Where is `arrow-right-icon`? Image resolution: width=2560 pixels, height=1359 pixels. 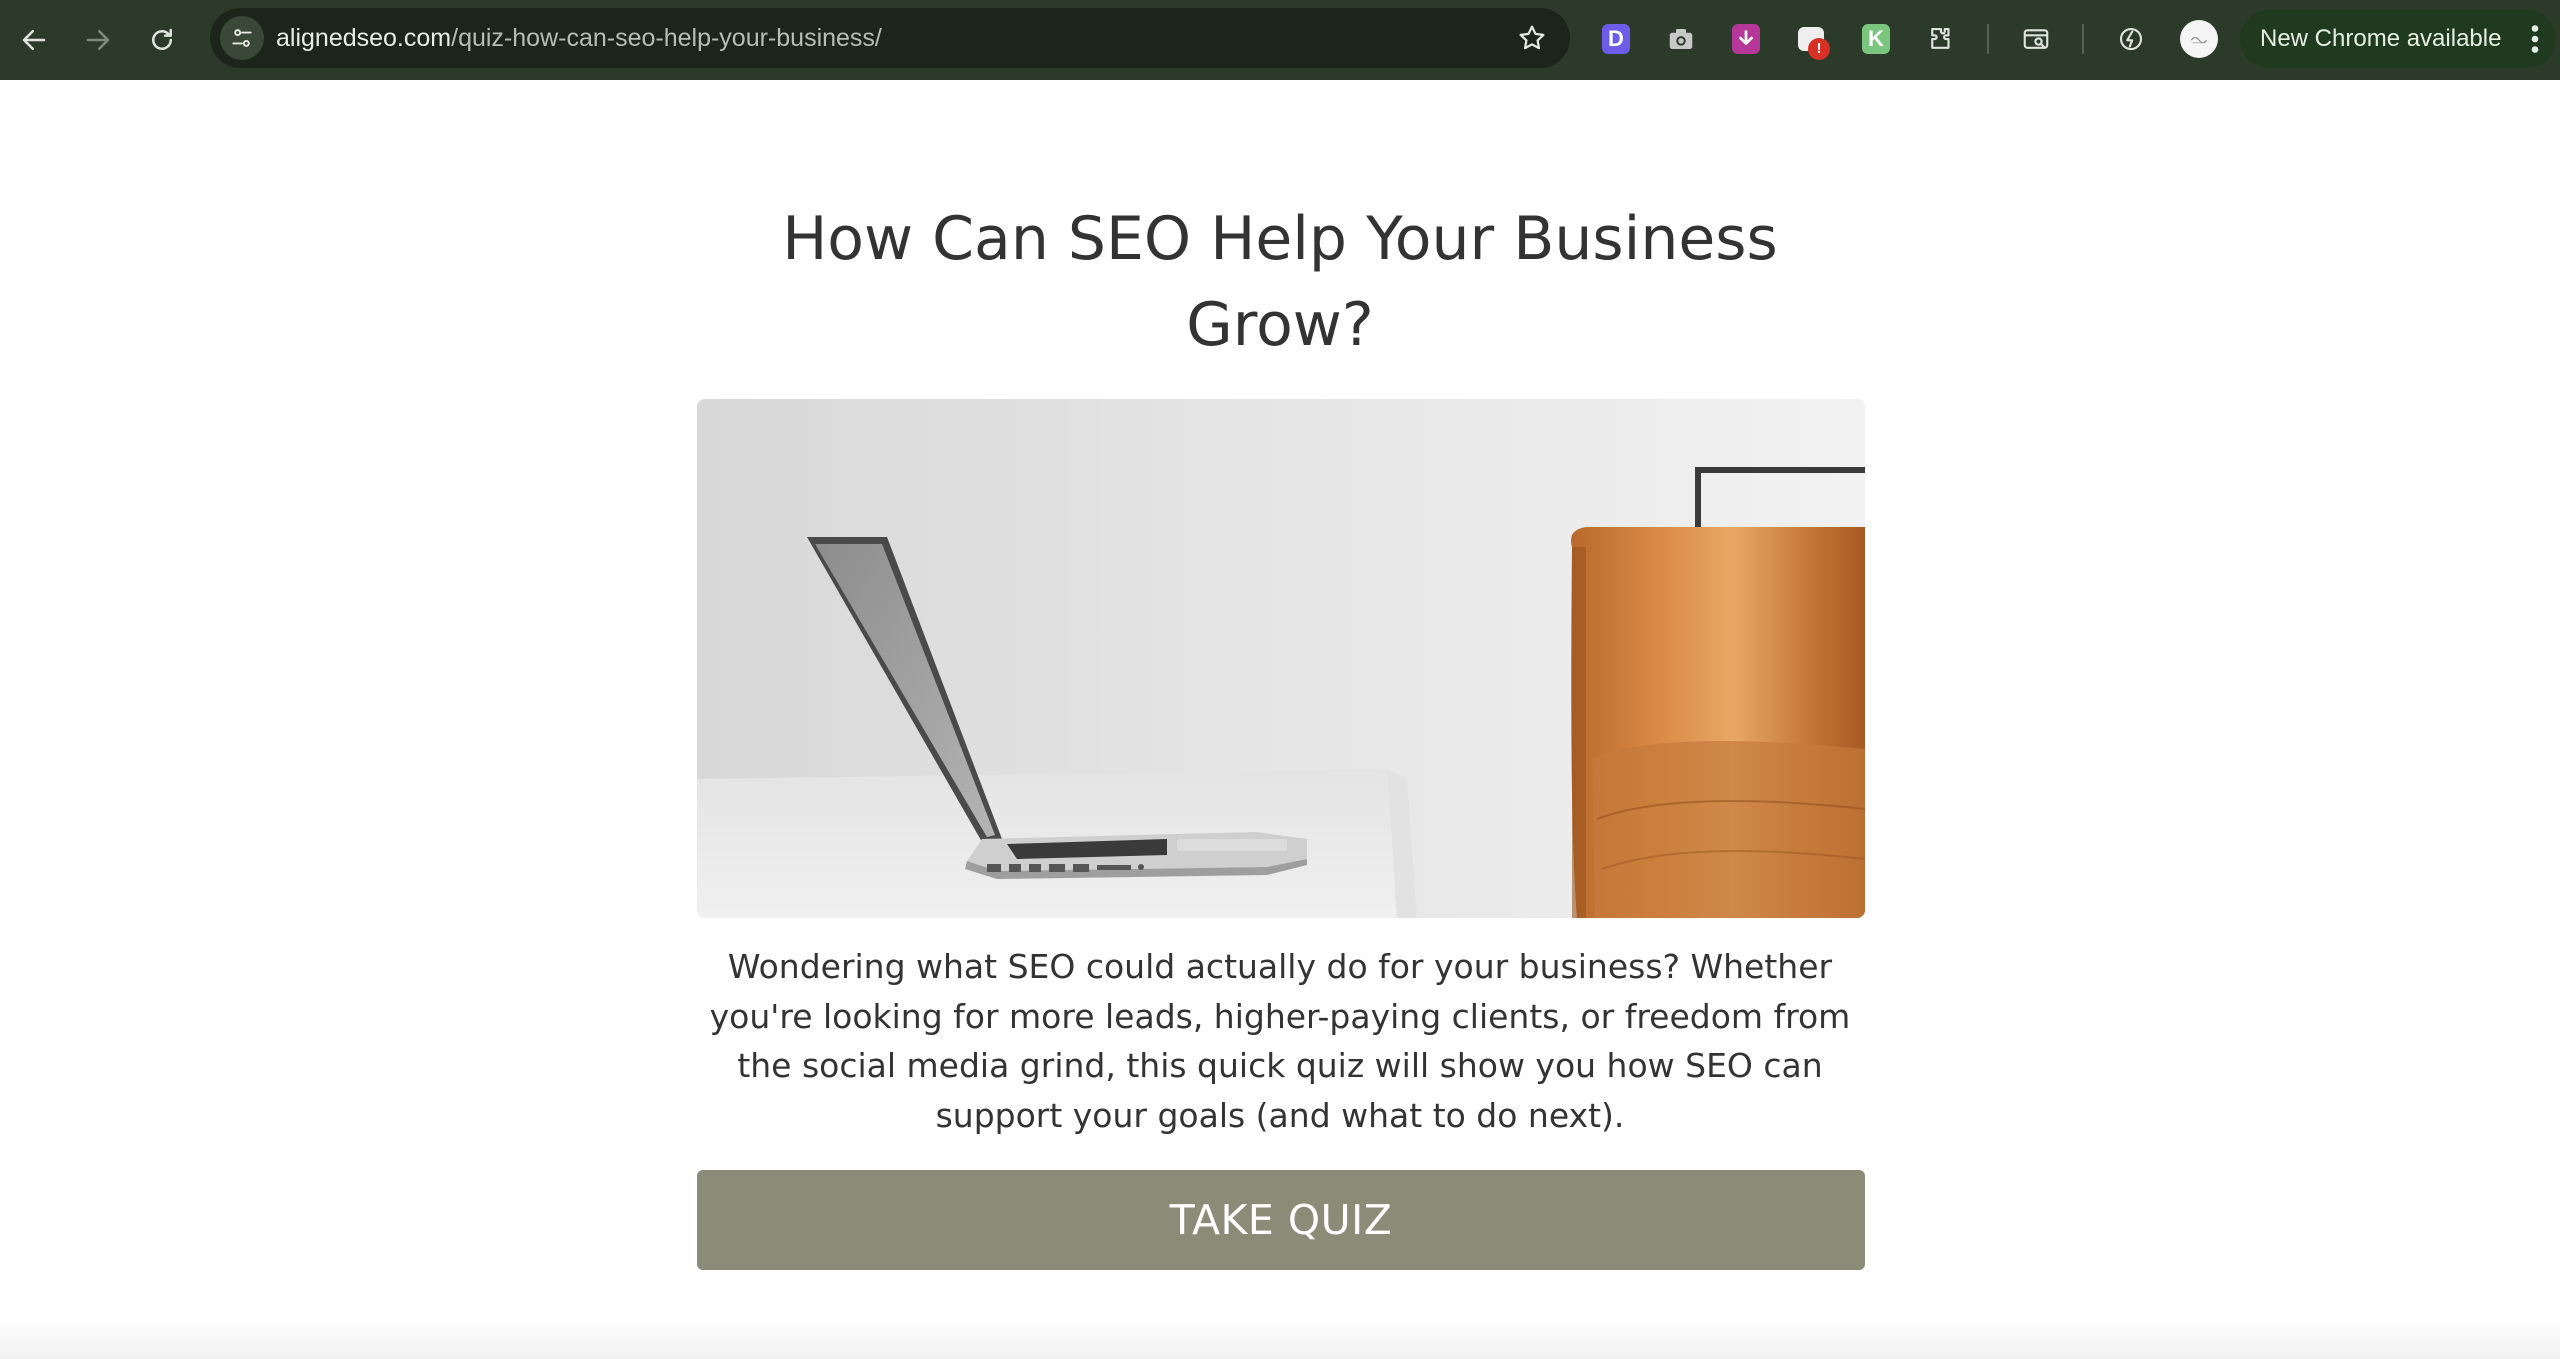
arrow-right-icon is located at coordinates (98, 40).